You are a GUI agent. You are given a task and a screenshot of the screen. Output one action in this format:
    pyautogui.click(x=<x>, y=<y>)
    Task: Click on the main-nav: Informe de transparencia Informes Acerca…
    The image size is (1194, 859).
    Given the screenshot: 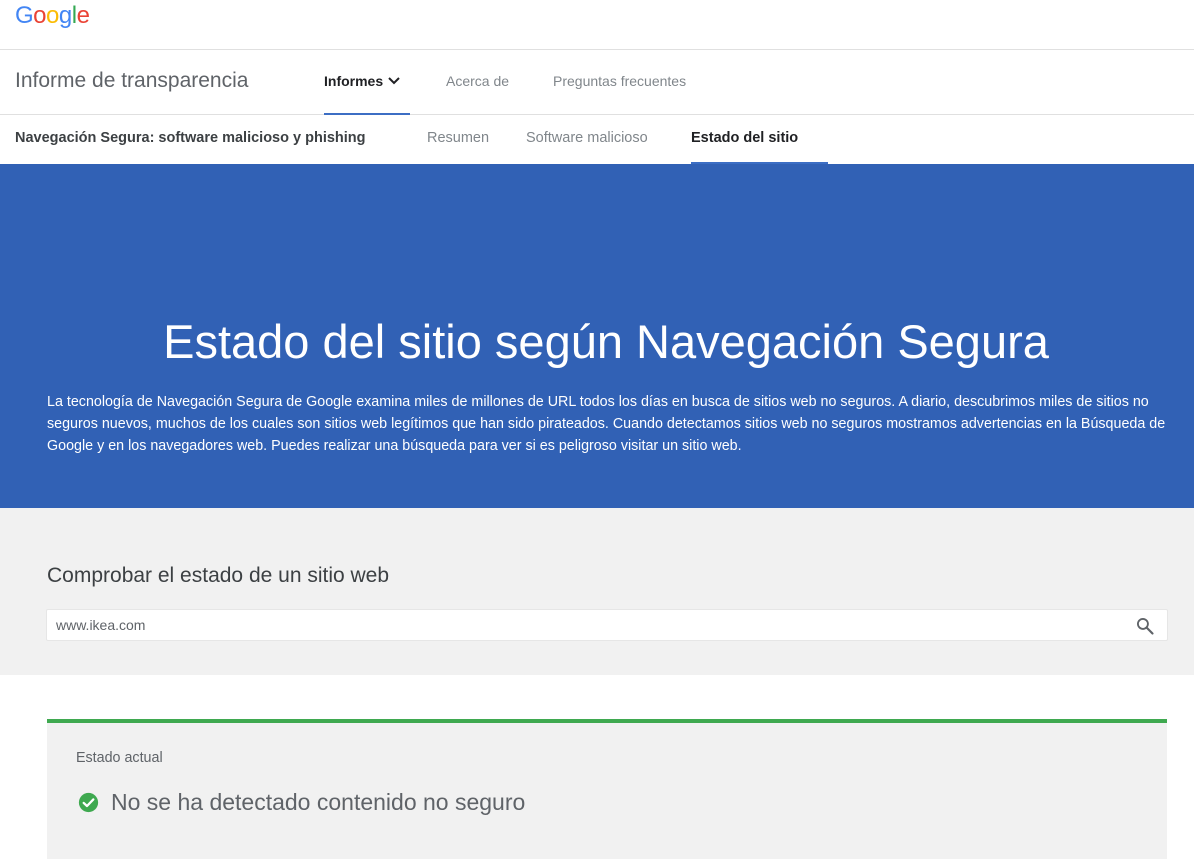 What is the action you would take?
    pyautogui.click(x=597, y=82)
    